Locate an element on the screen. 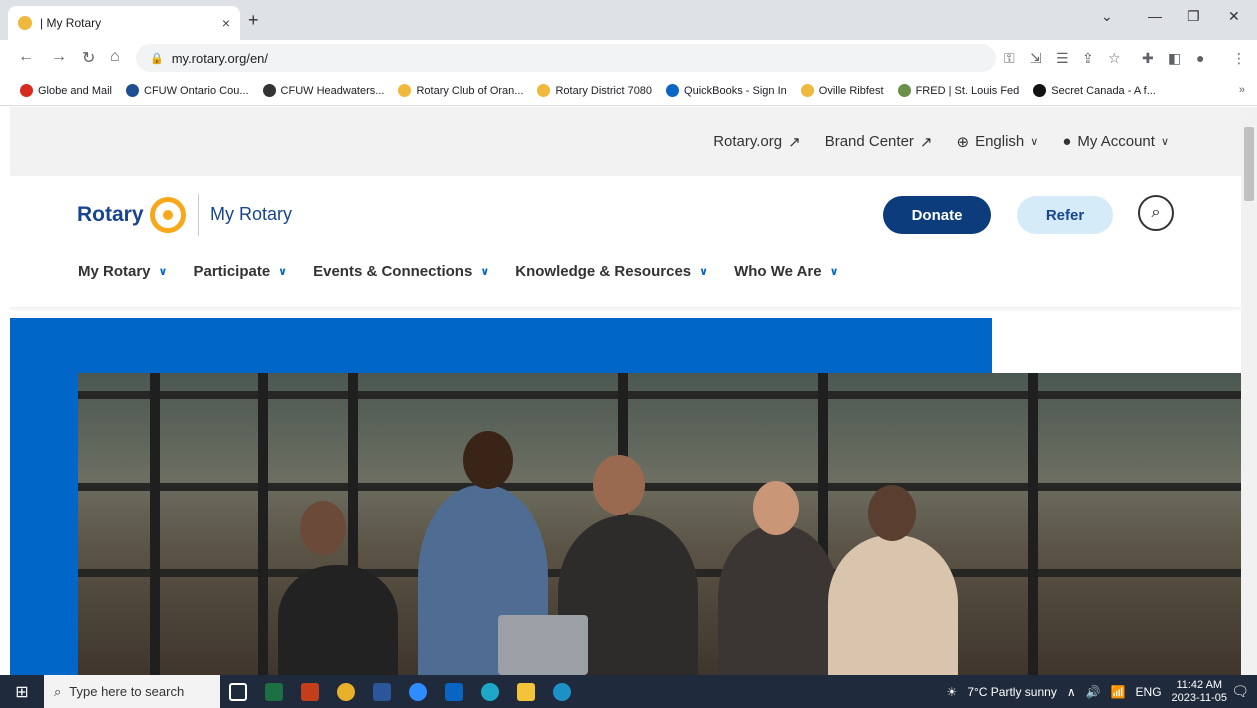  tray-chevron-icon: ∧ is located at coordinates (1071, 692).